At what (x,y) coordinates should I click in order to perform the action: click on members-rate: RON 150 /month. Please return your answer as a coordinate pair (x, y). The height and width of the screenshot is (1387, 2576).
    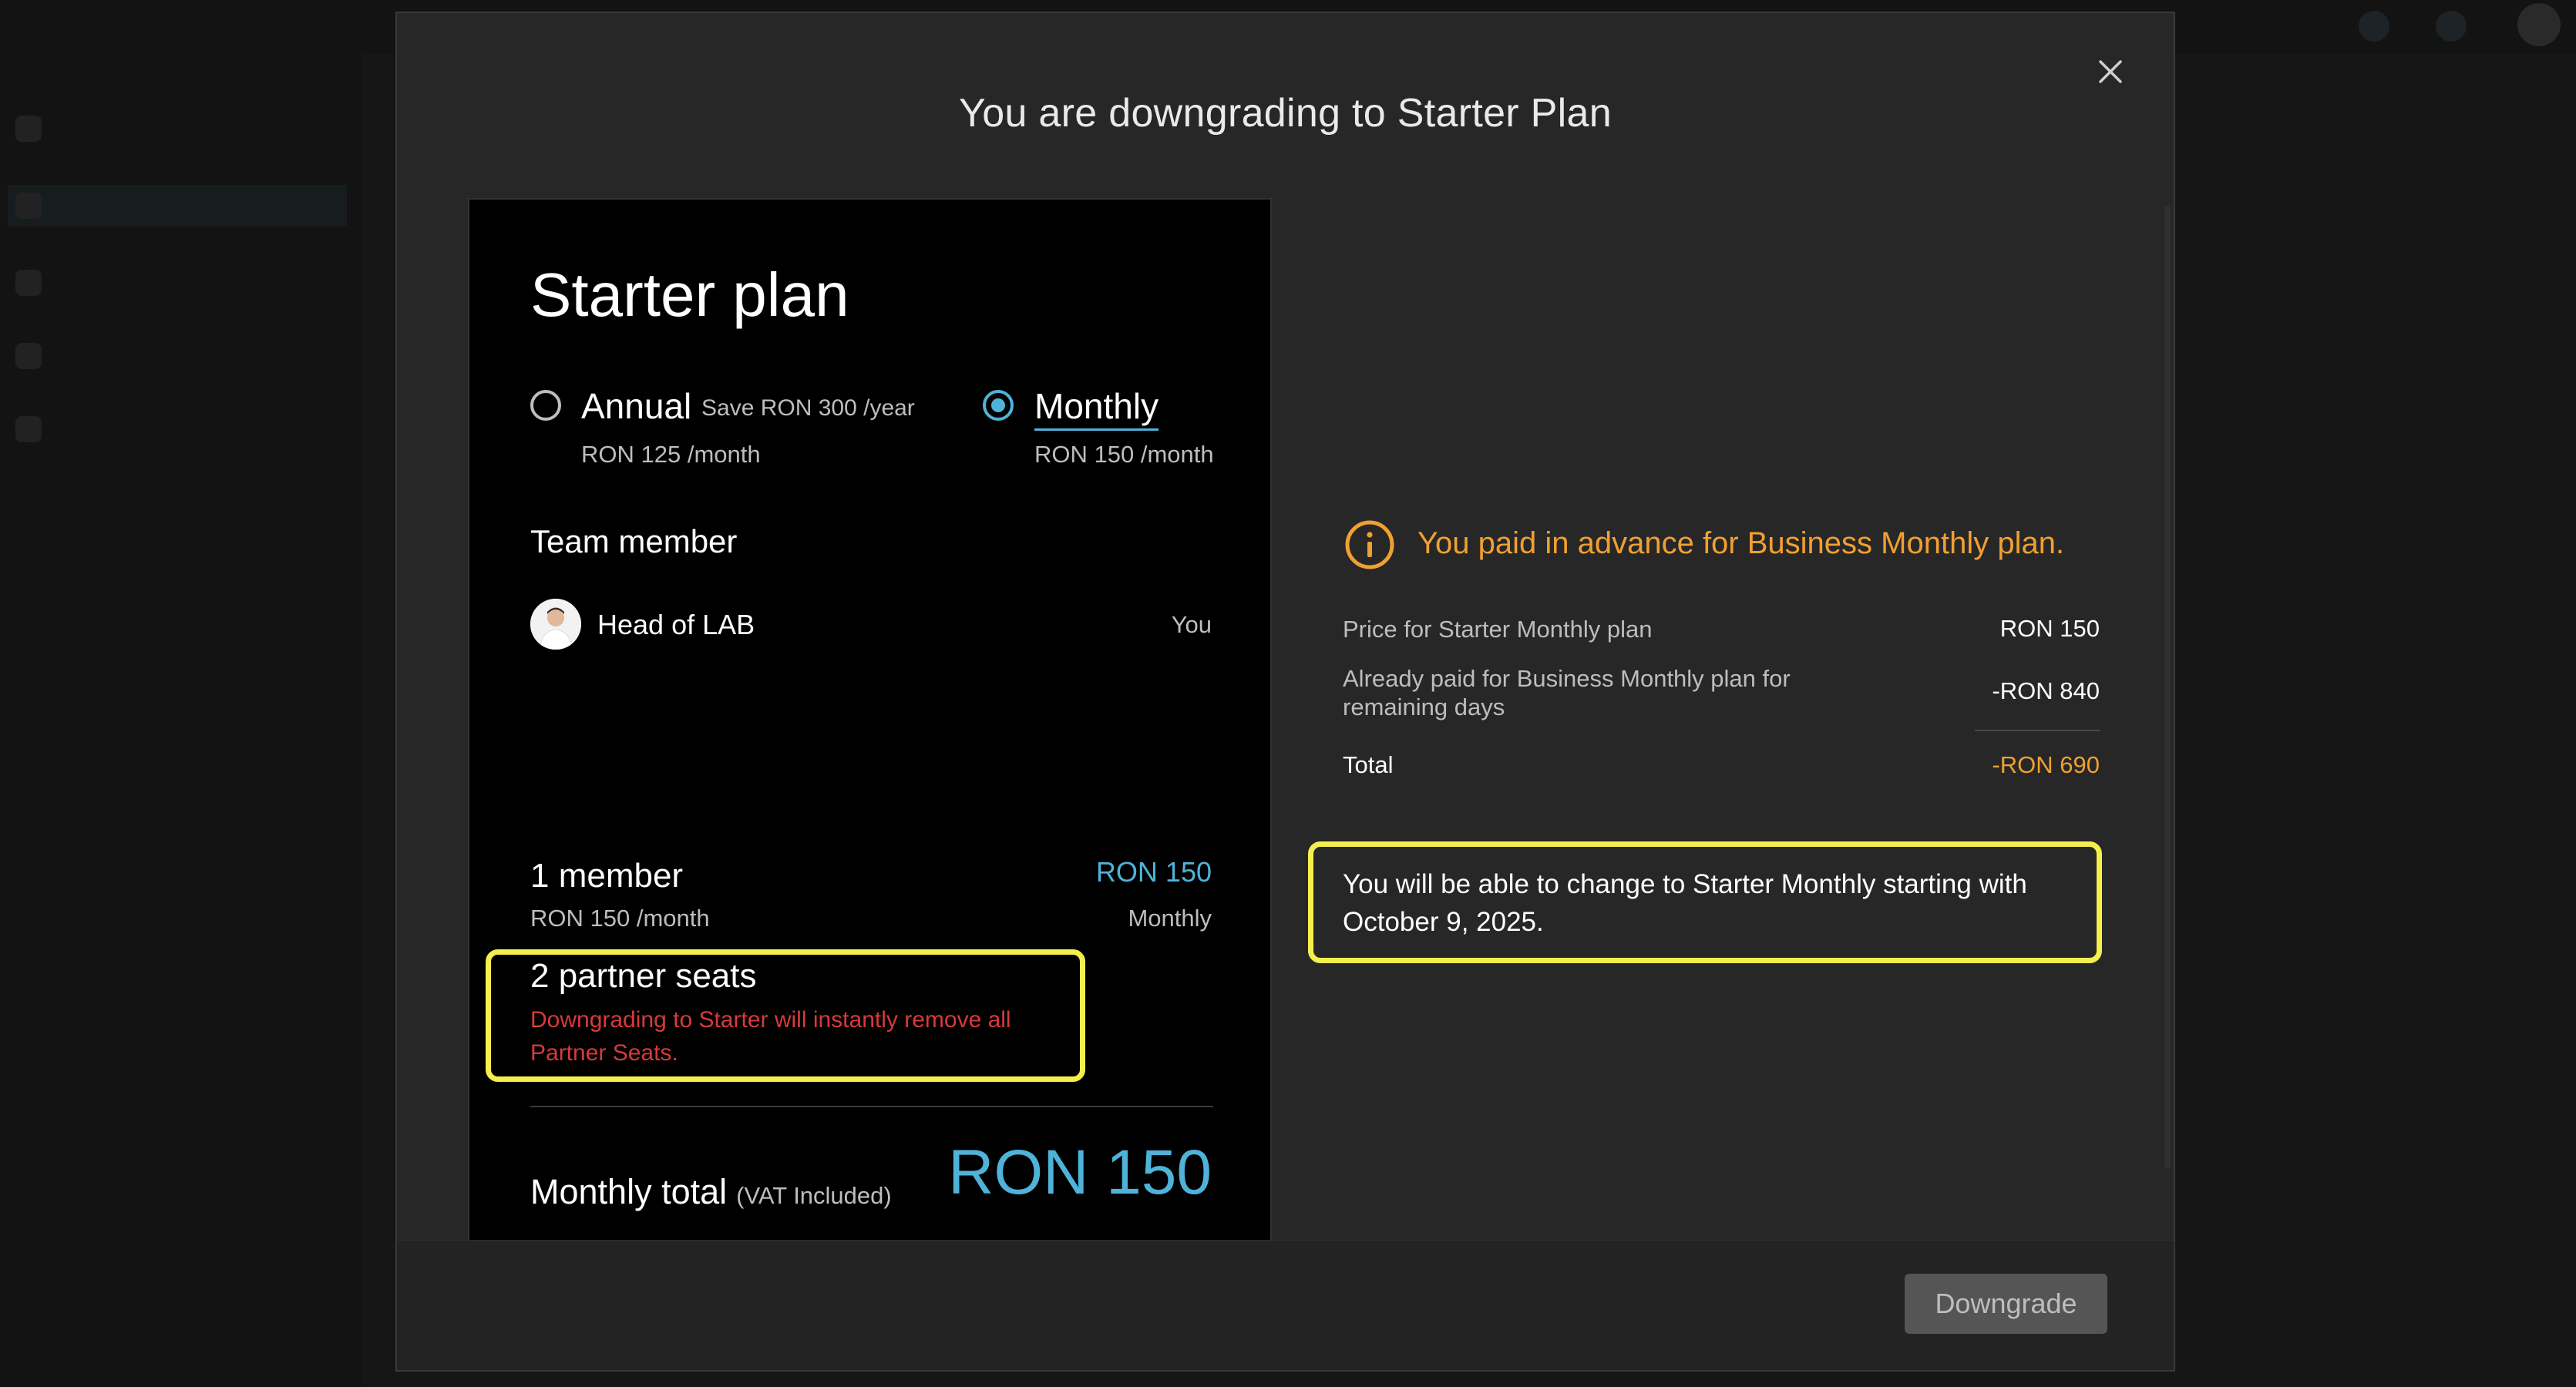
    Looking at the image, I should click on (620, 918).